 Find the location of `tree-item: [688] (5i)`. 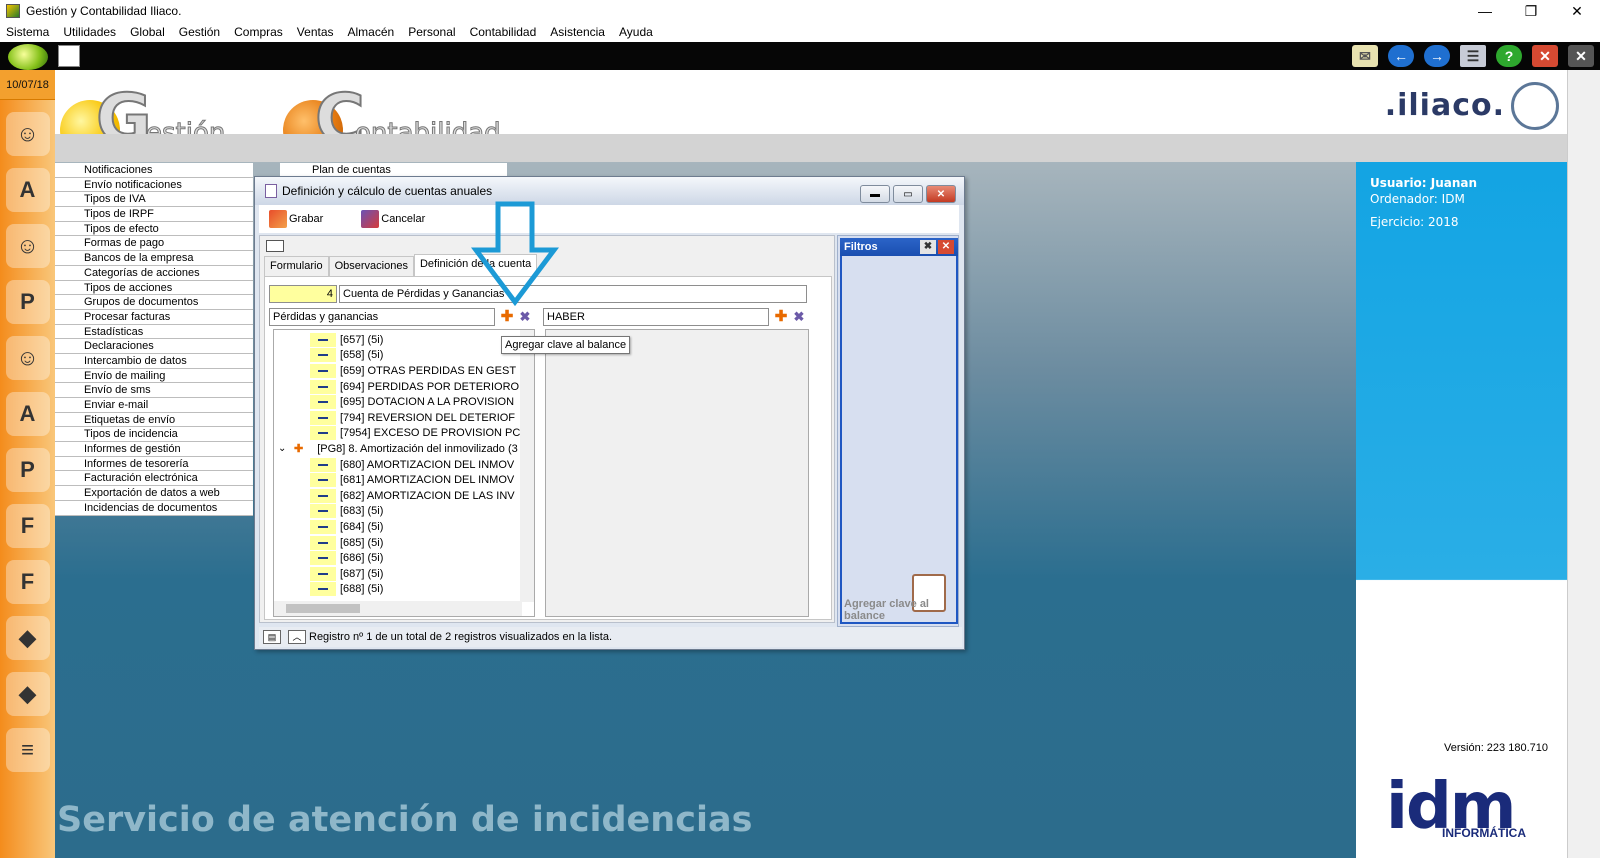

tree-item: [688] (5i) is located at coordinates (346, 590).